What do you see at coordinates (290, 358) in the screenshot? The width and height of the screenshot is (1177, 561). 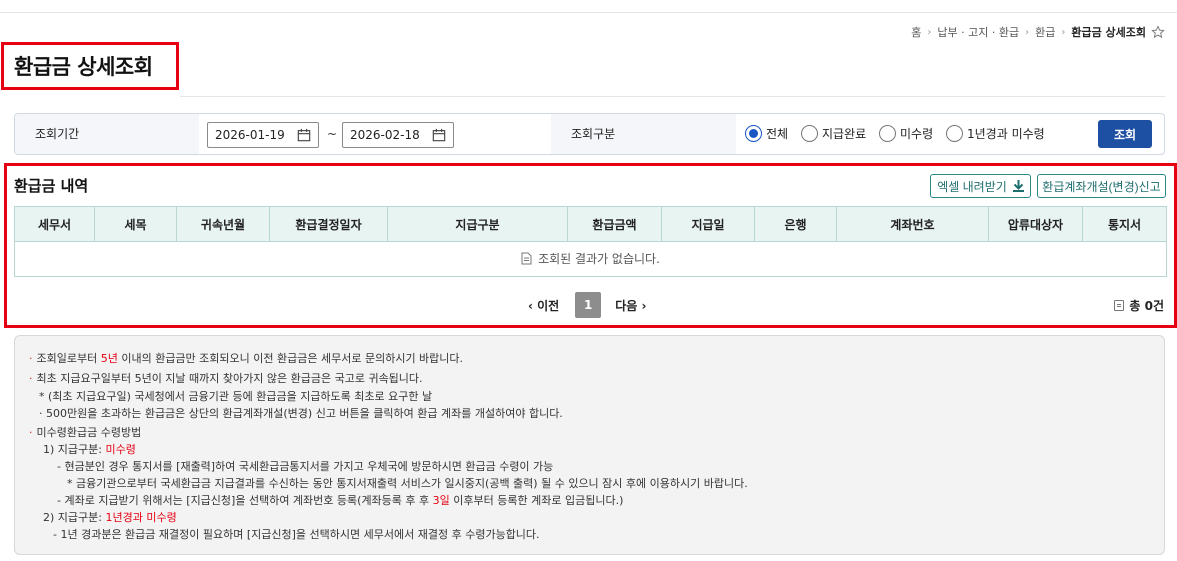 I see `notice-text: 이내의 환급금만 조회되오니 이전 환급금은 세무서로 문의하시기 바랍니다.` at bounding box center [290, 358].